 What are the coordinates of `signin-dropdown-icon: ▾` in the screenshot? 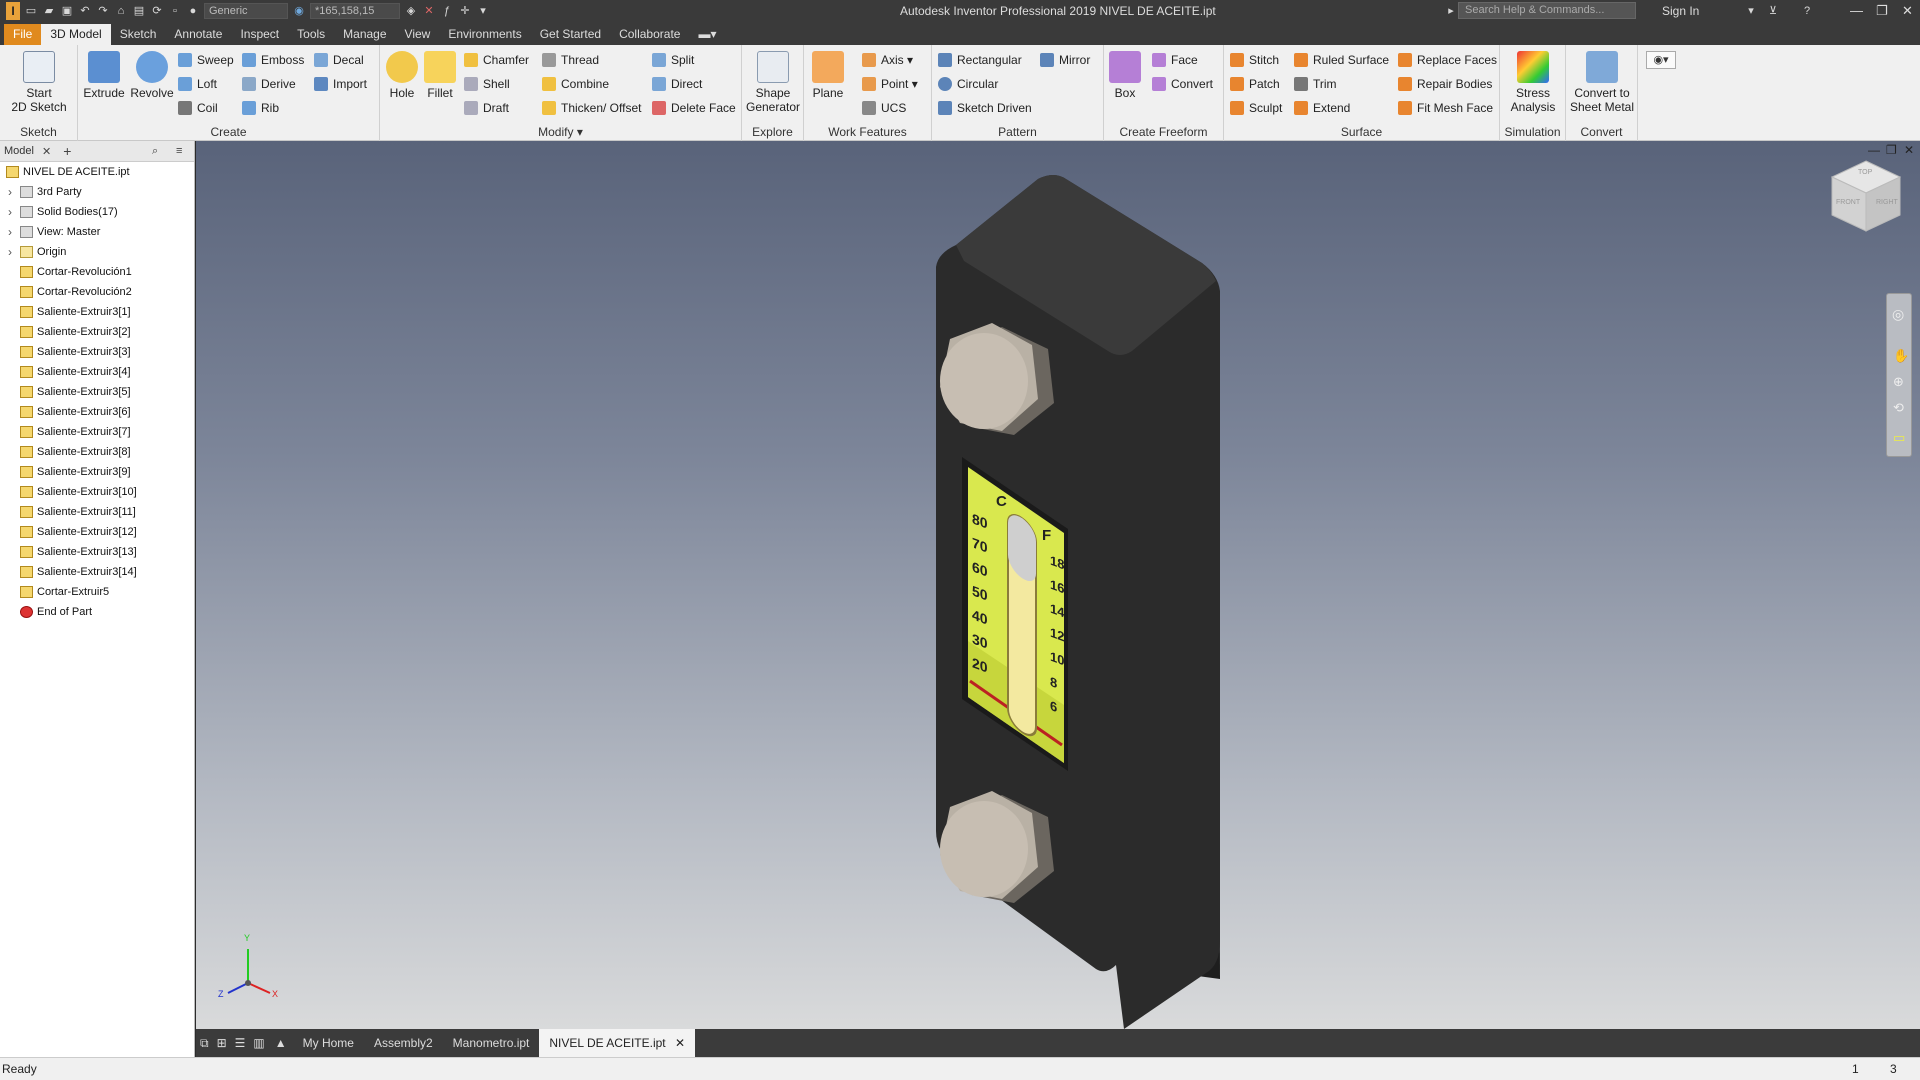 It's located at (1751, 11).